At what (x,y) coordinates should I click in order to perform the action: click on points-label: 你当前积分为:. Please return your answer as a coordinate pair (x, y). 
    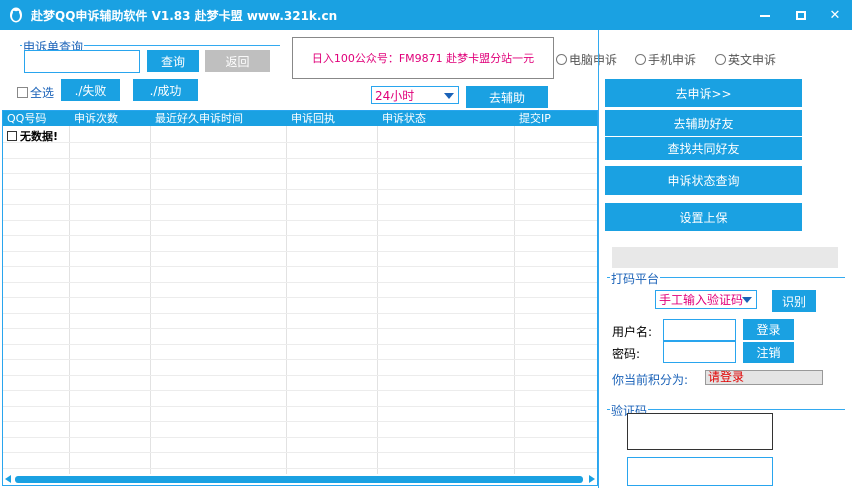
    Looking at the image, I should click on (650, 380).